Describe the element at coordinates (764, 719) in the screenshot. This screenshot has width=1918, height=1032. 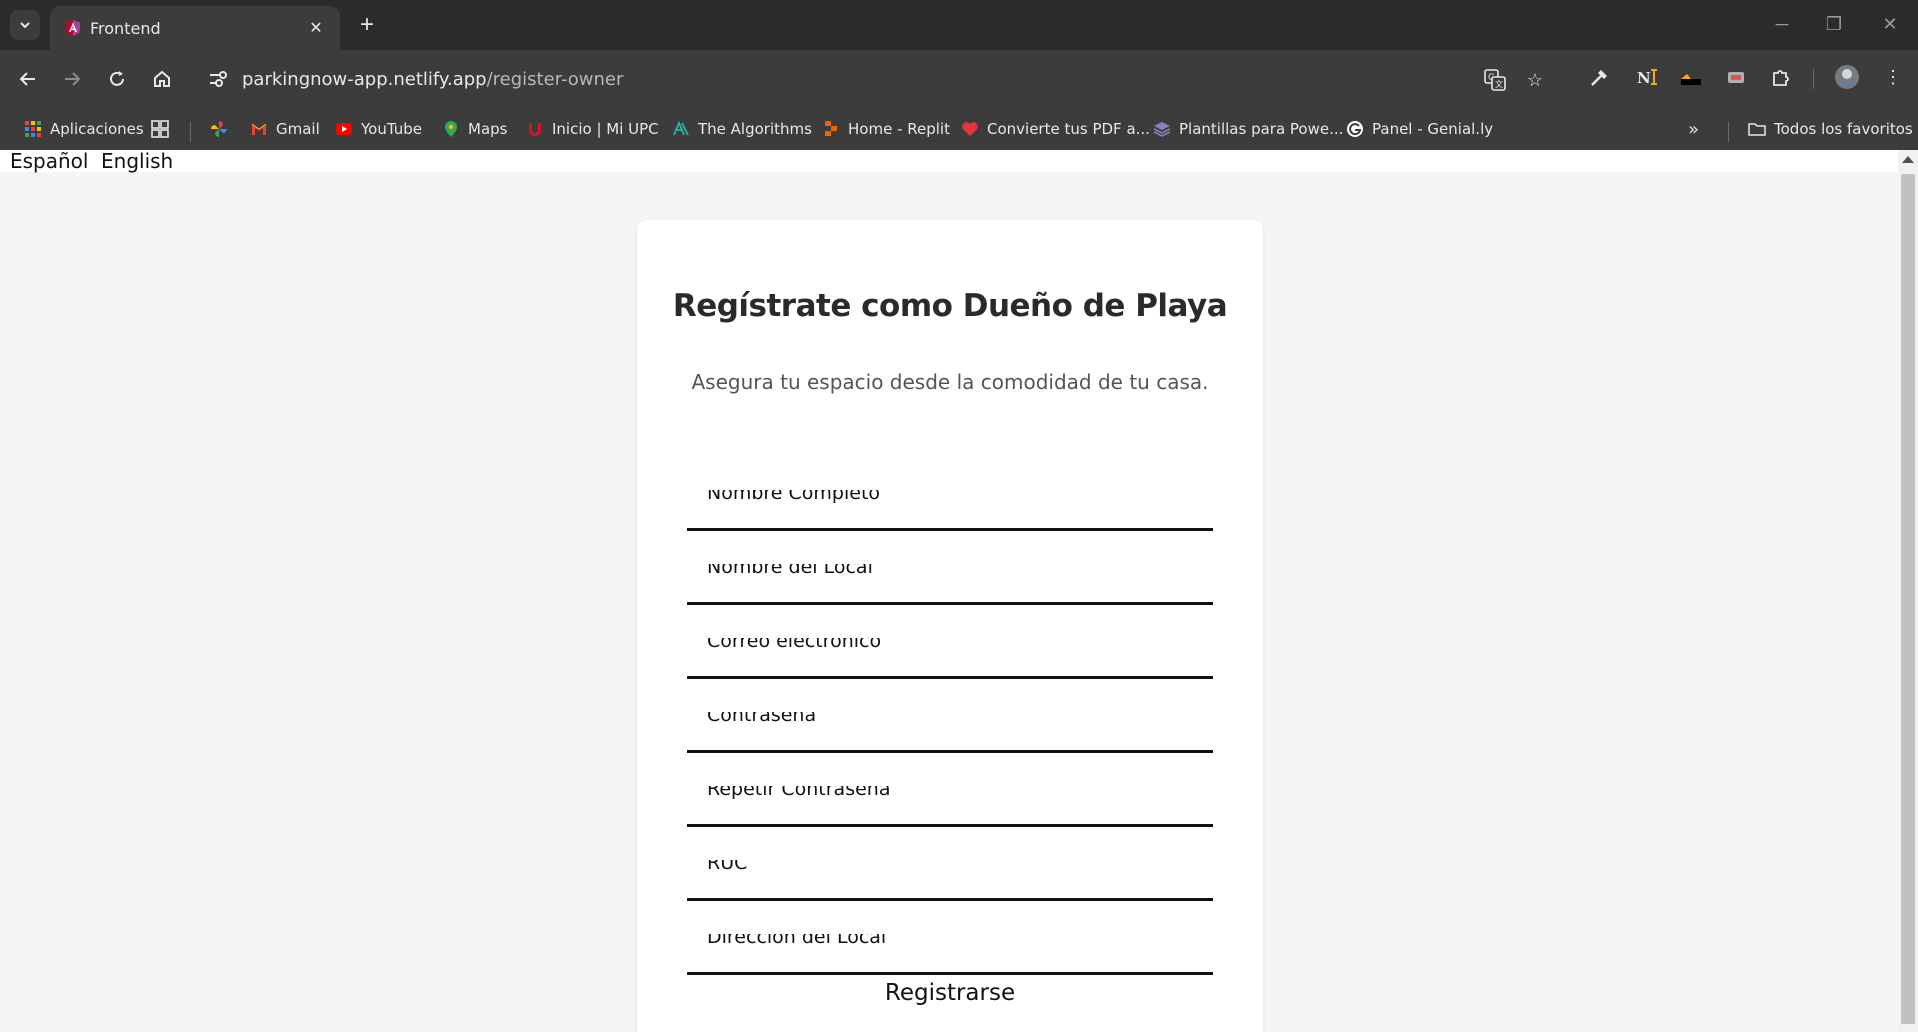
I see `field-label: Contraseña*` at that location.